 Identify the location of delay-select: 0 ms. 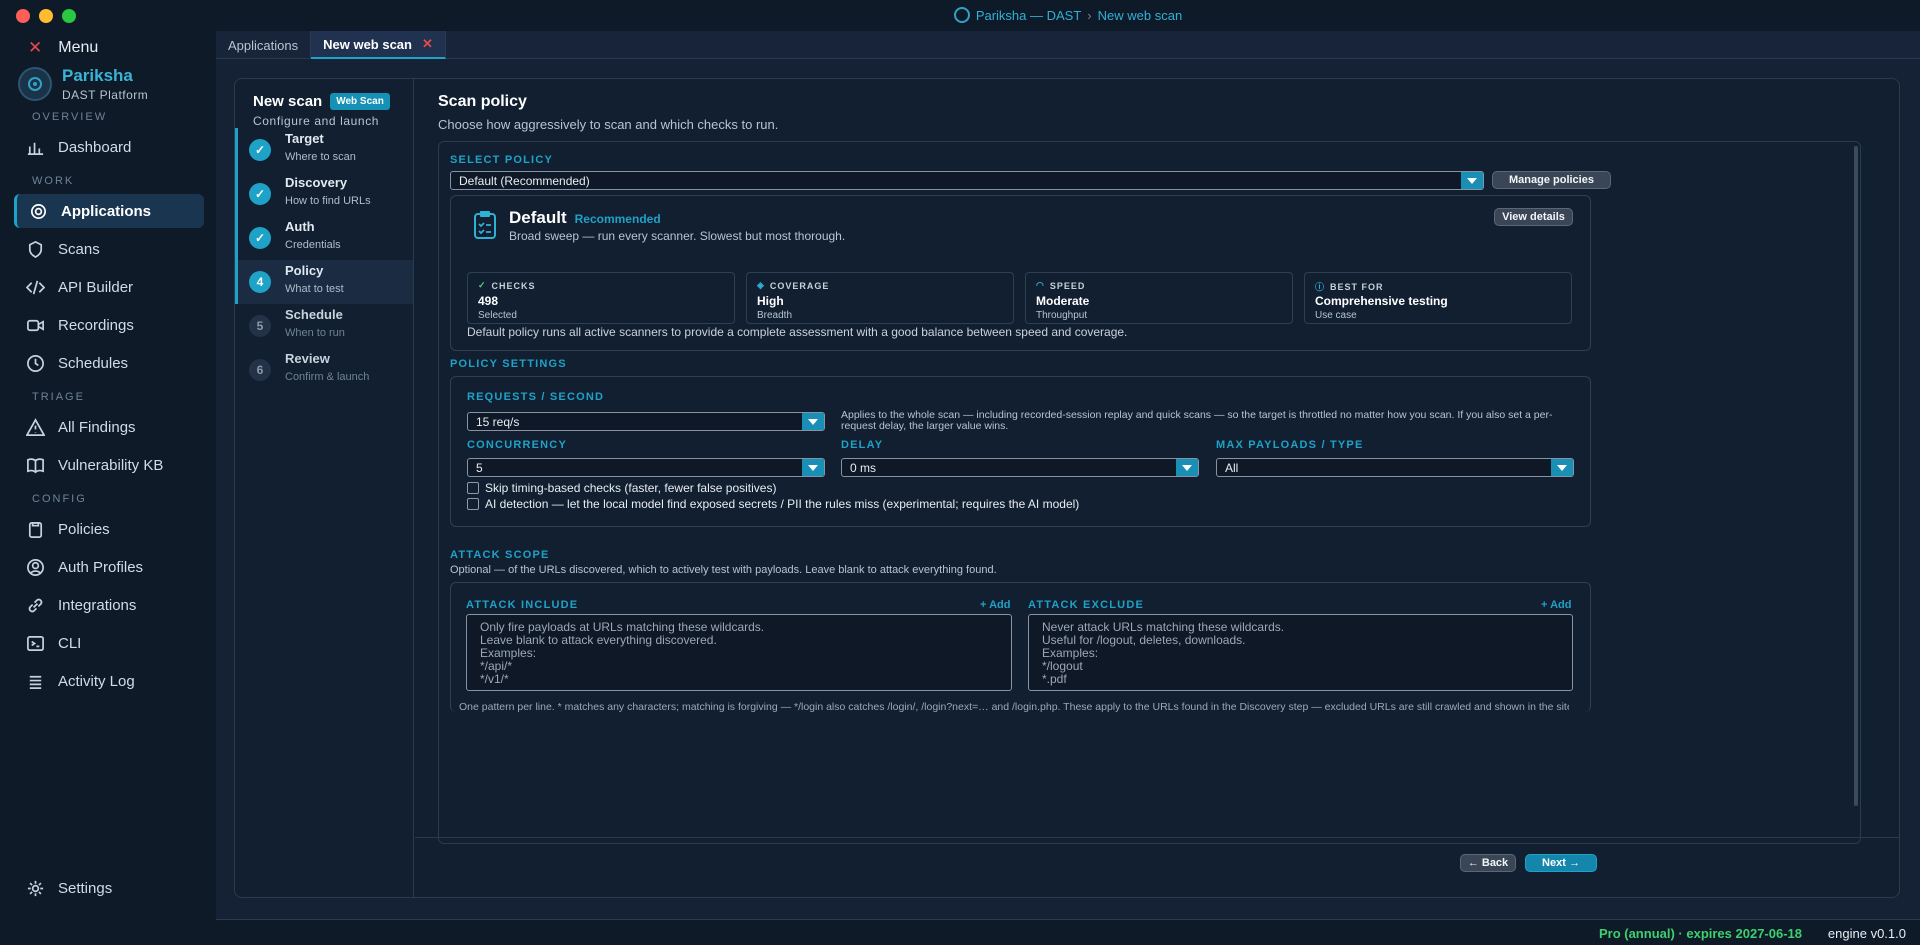
(1020, 467).